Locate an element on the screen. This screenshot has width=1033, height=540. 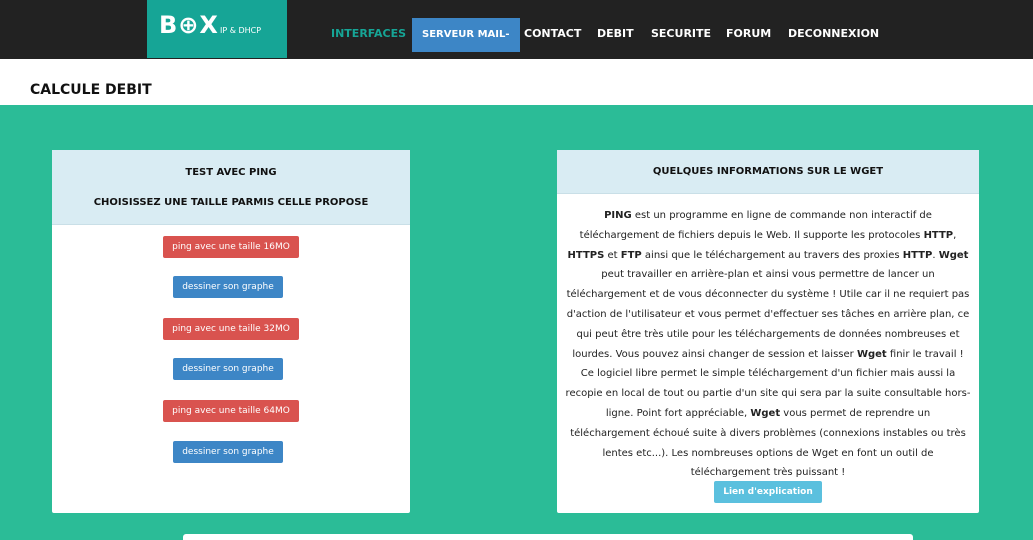
wget-text-bold: PING is located at coordinates (618, 215).